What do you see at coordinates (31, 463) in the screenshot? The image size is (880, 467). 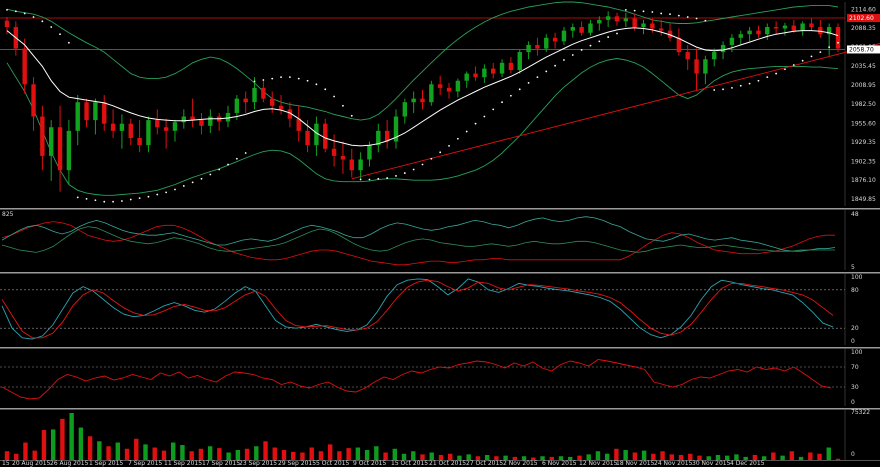 I see `time-tick-label: 20 Aug 2015` at bounding box center [31, 463].